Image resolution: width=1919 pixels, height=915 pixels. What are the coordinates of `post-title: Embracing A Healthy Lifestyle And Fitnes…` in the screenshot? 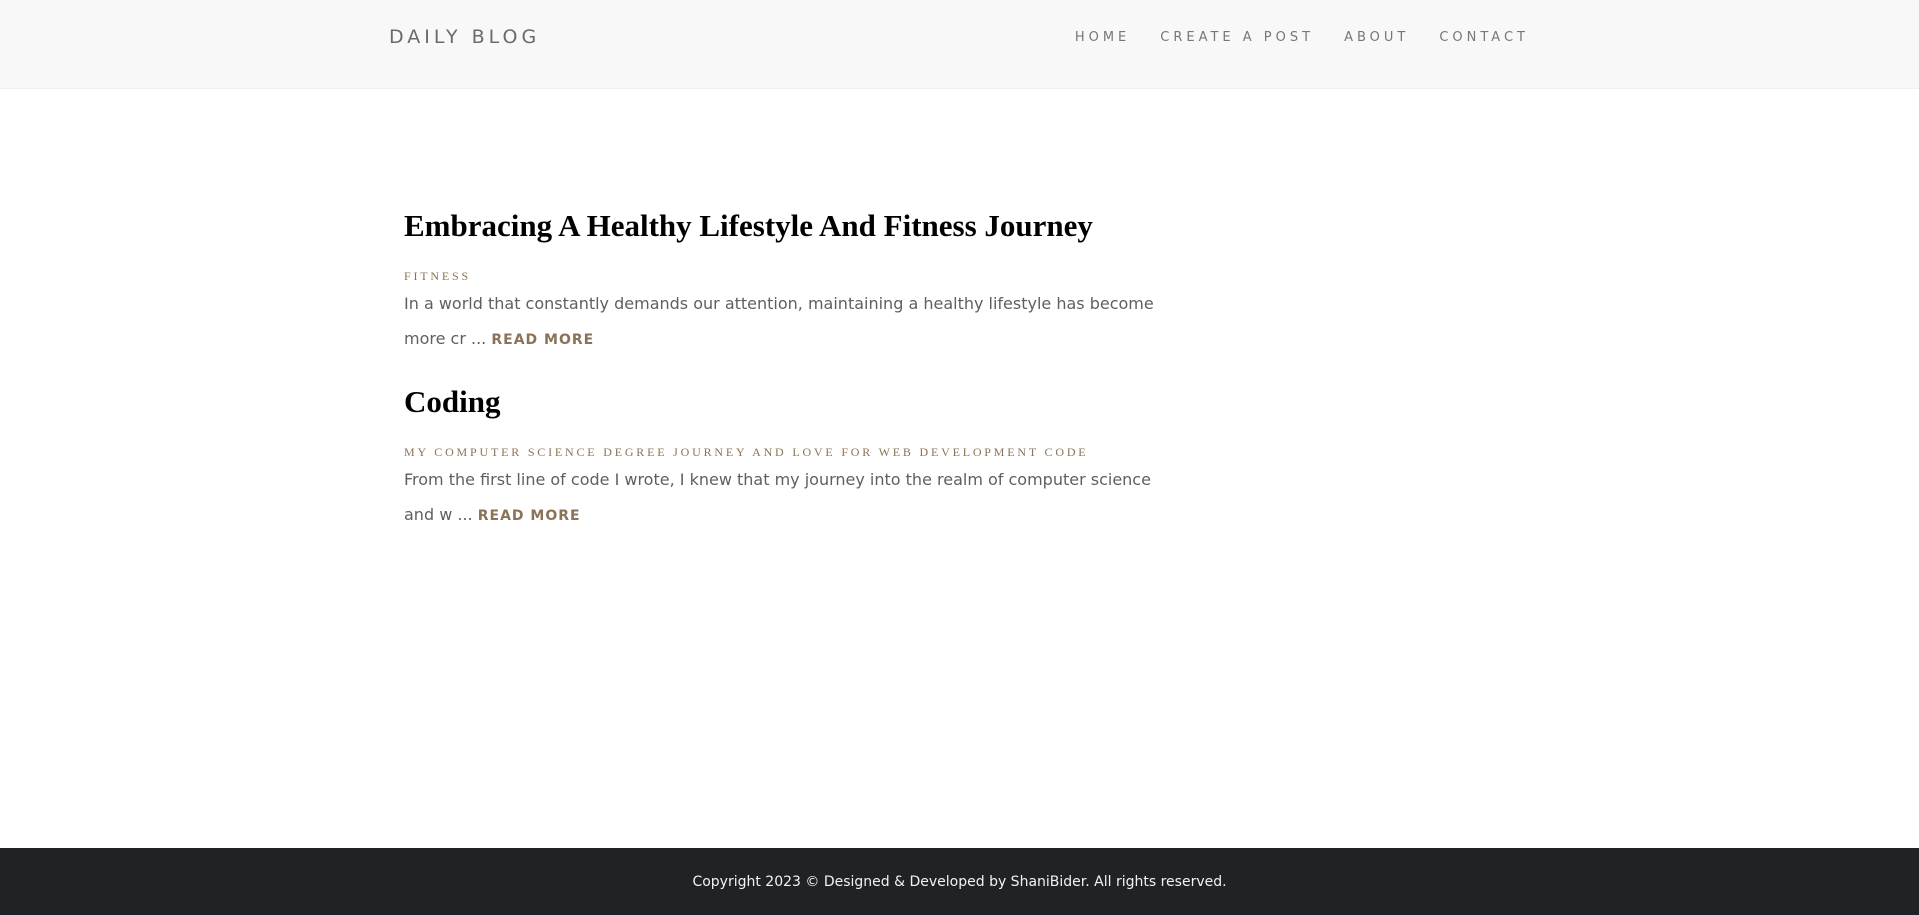 It's located at (748, 225).